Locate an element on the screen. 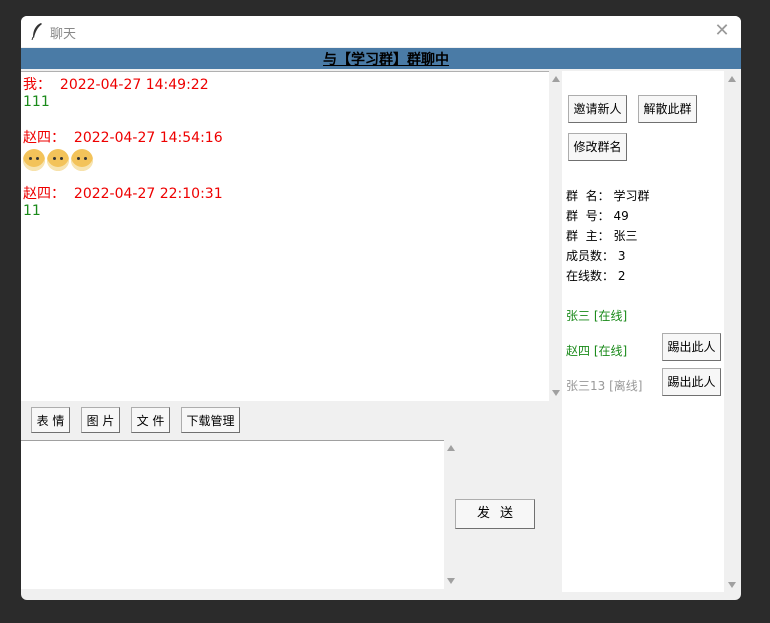 This screenshot has width=770, height=623. member-item: 张三13 [离线] is located at coordinates (604, 386).